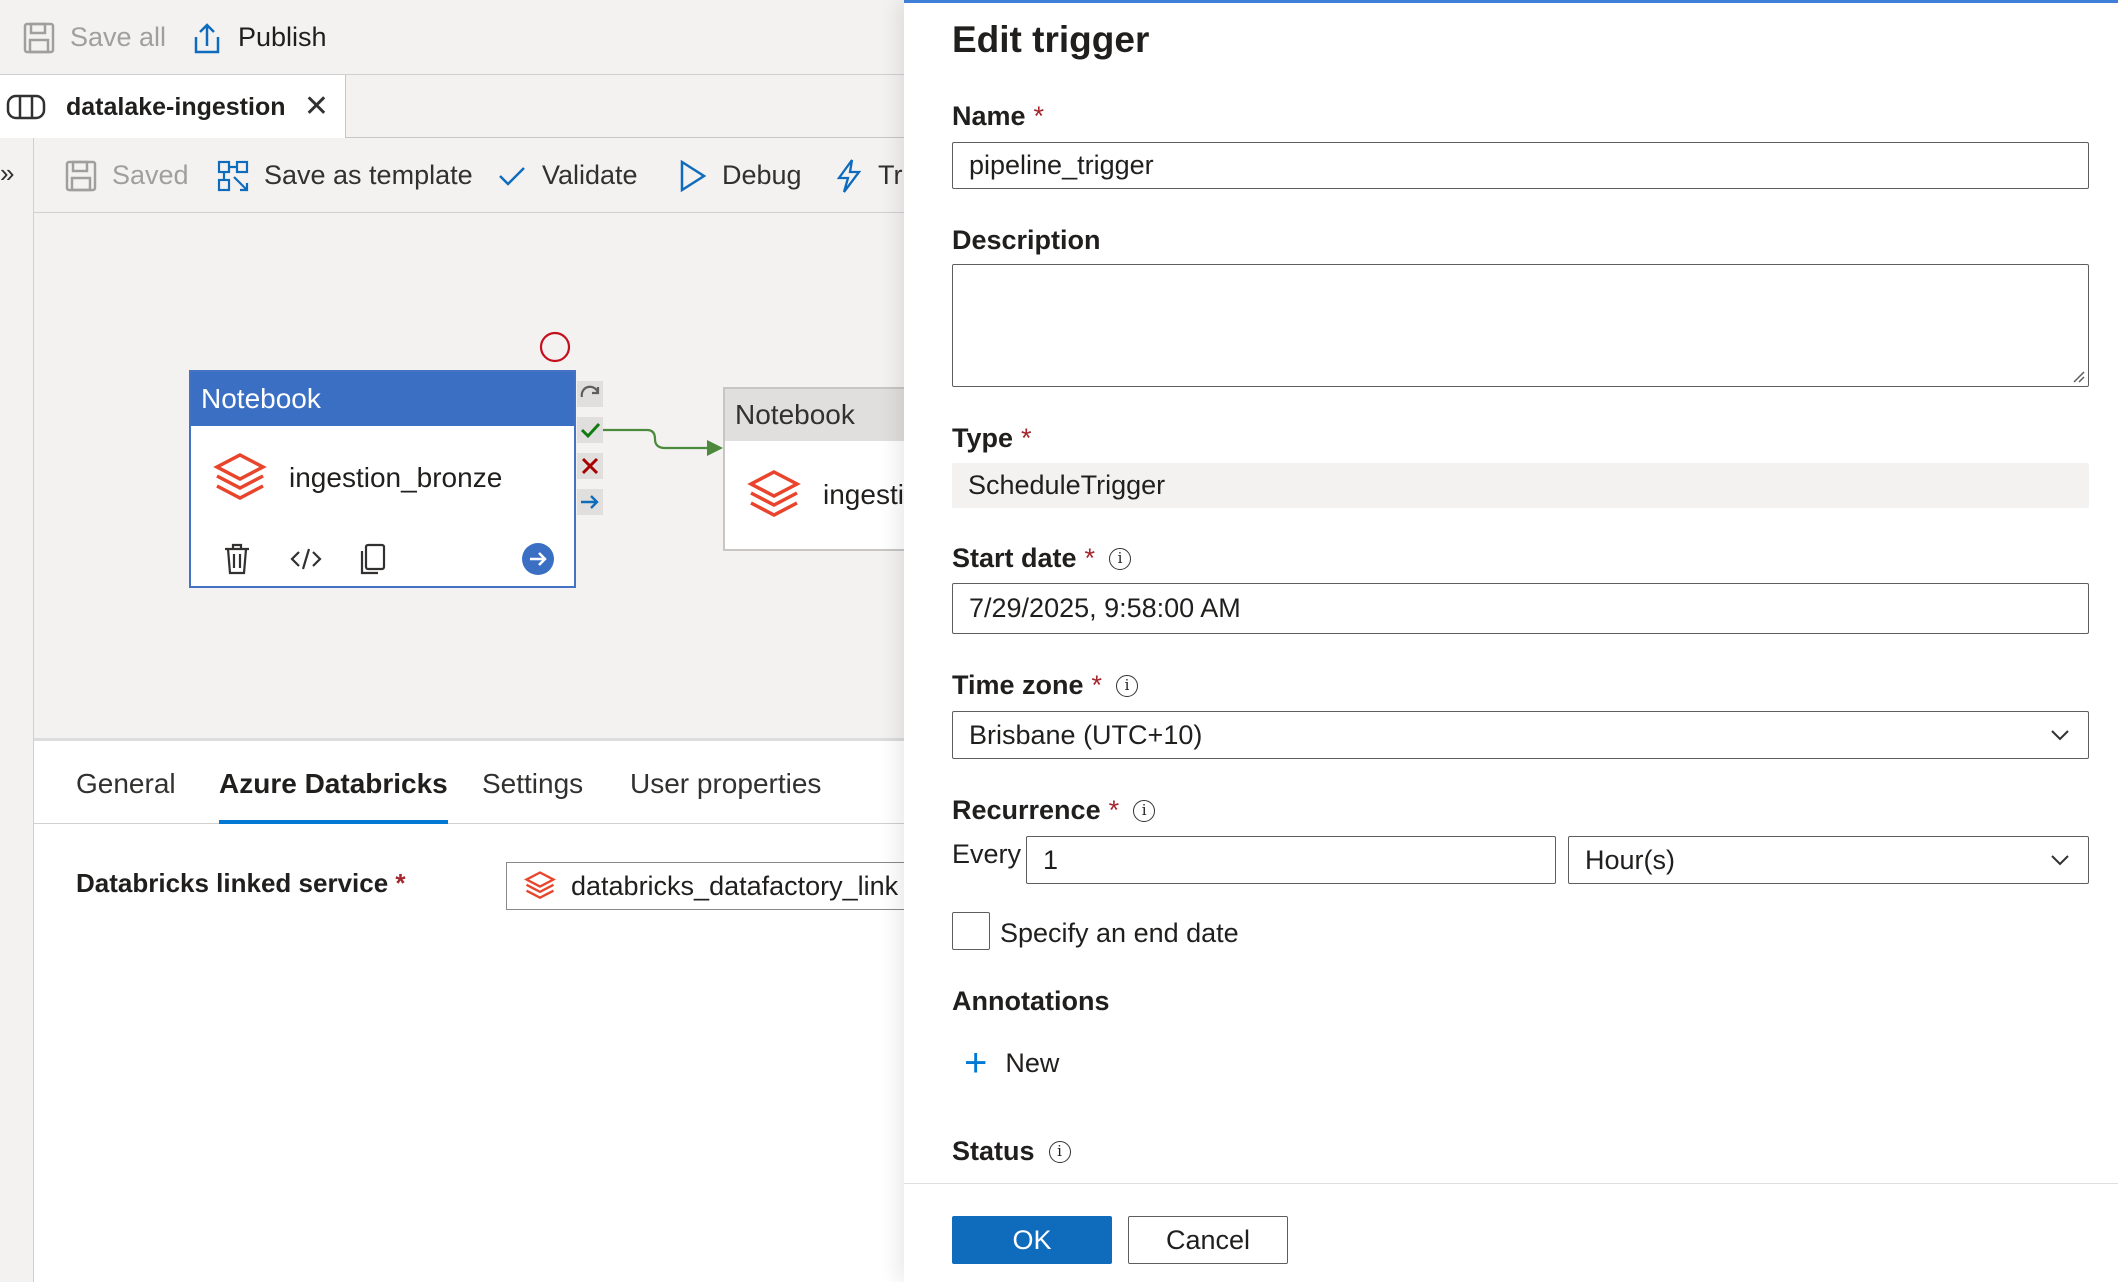 The width and height of the screenshot is (2118, 1282). I want to click on description-label: Description, so click(1026, 240).